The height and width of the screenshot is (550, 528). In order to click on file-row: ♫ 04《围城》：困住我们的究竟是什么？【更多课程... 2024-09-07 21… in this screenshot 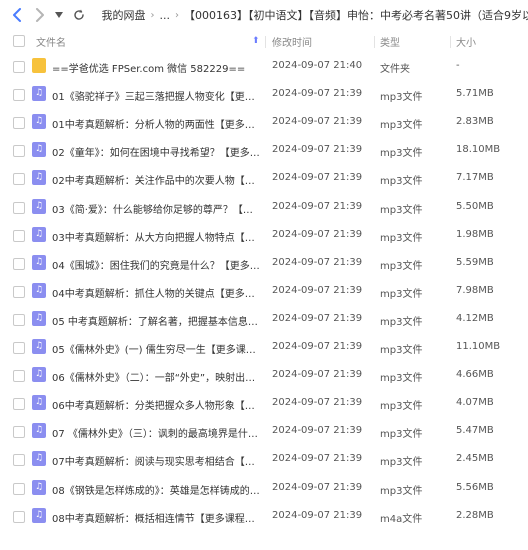, I will do `click(264, 263)`.